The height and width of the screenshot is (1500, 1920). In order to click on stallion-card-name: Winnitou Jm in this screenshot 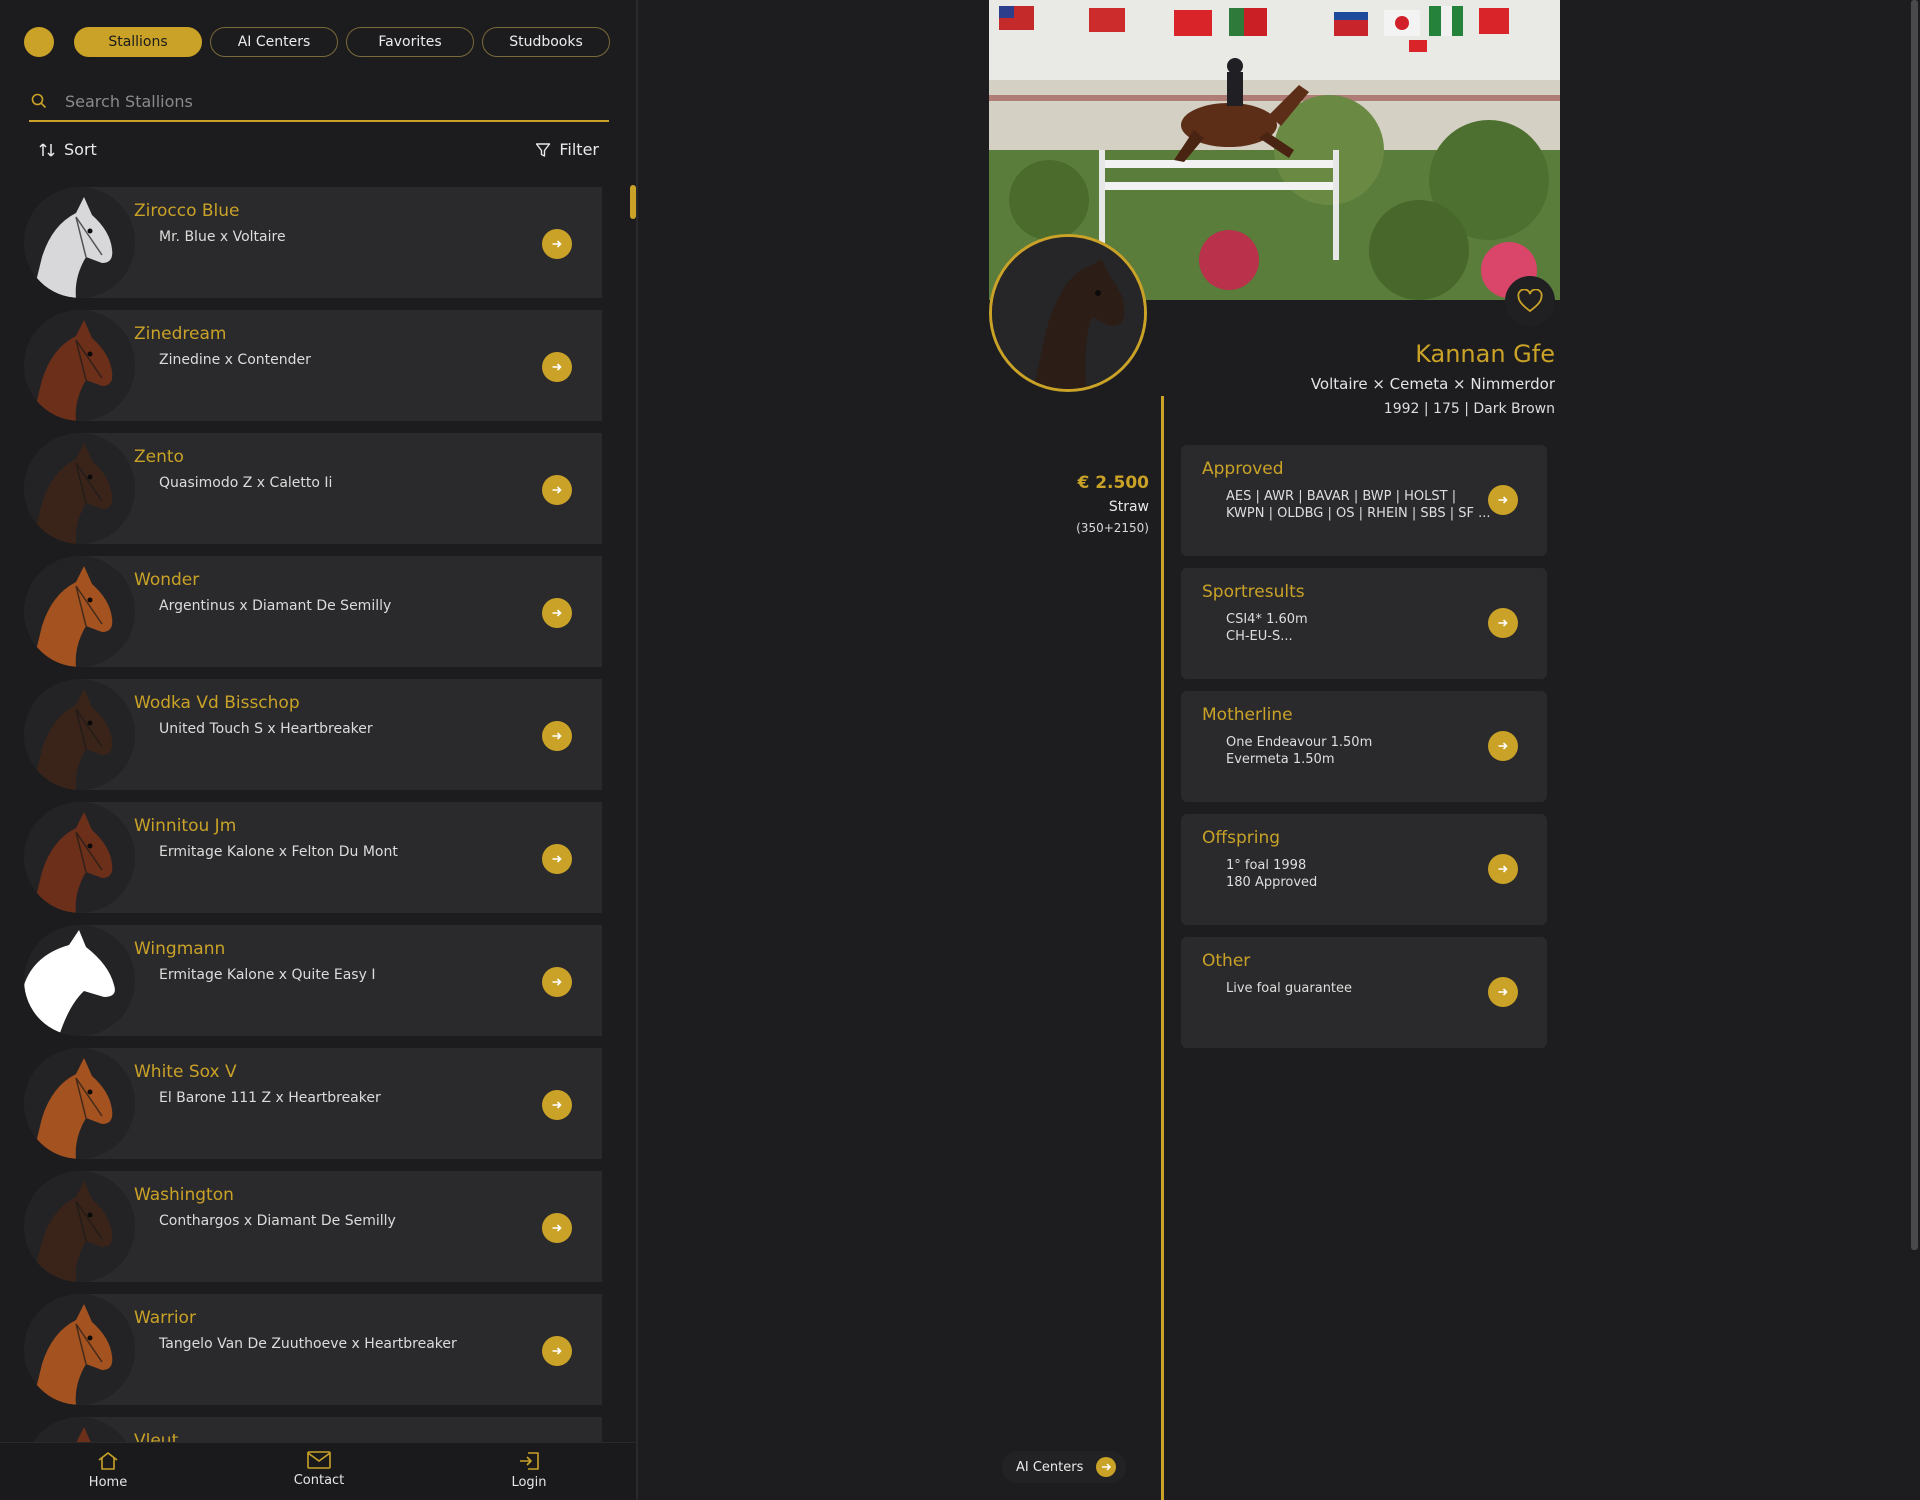, I will do `click(185, 826)`.